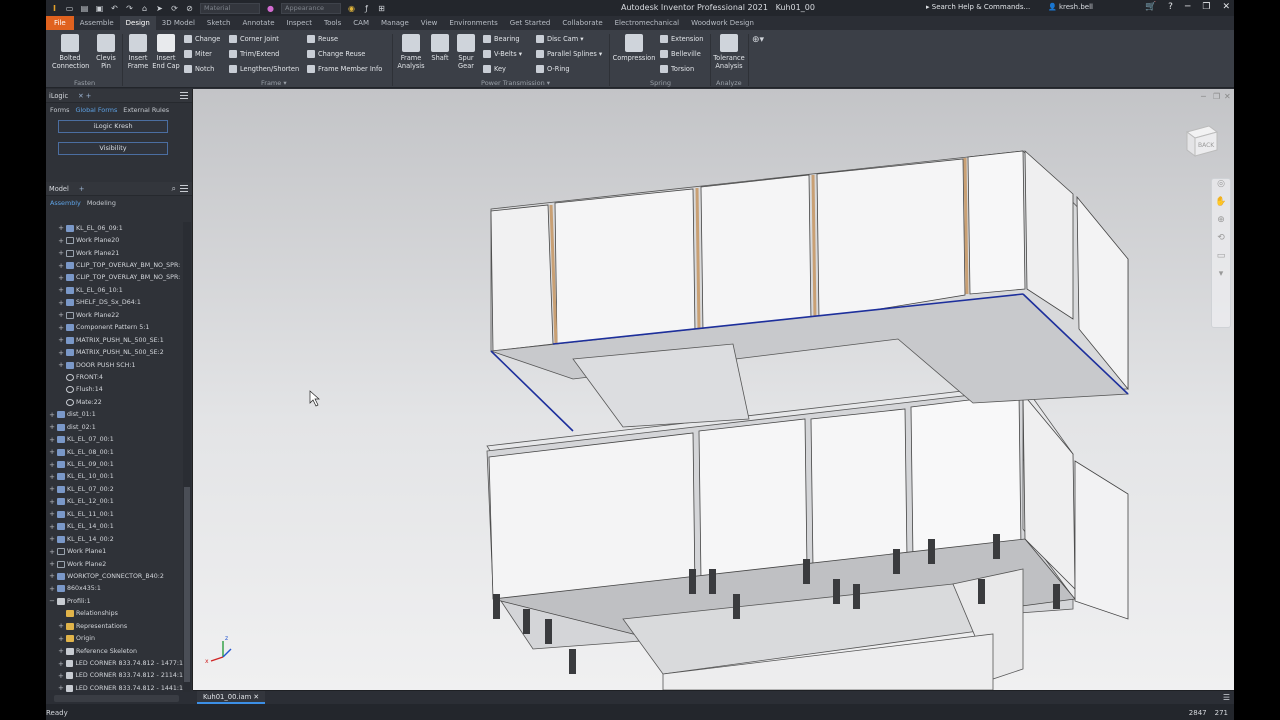  I want to click on no-entry-icon: ⊘, so click(189, 8).